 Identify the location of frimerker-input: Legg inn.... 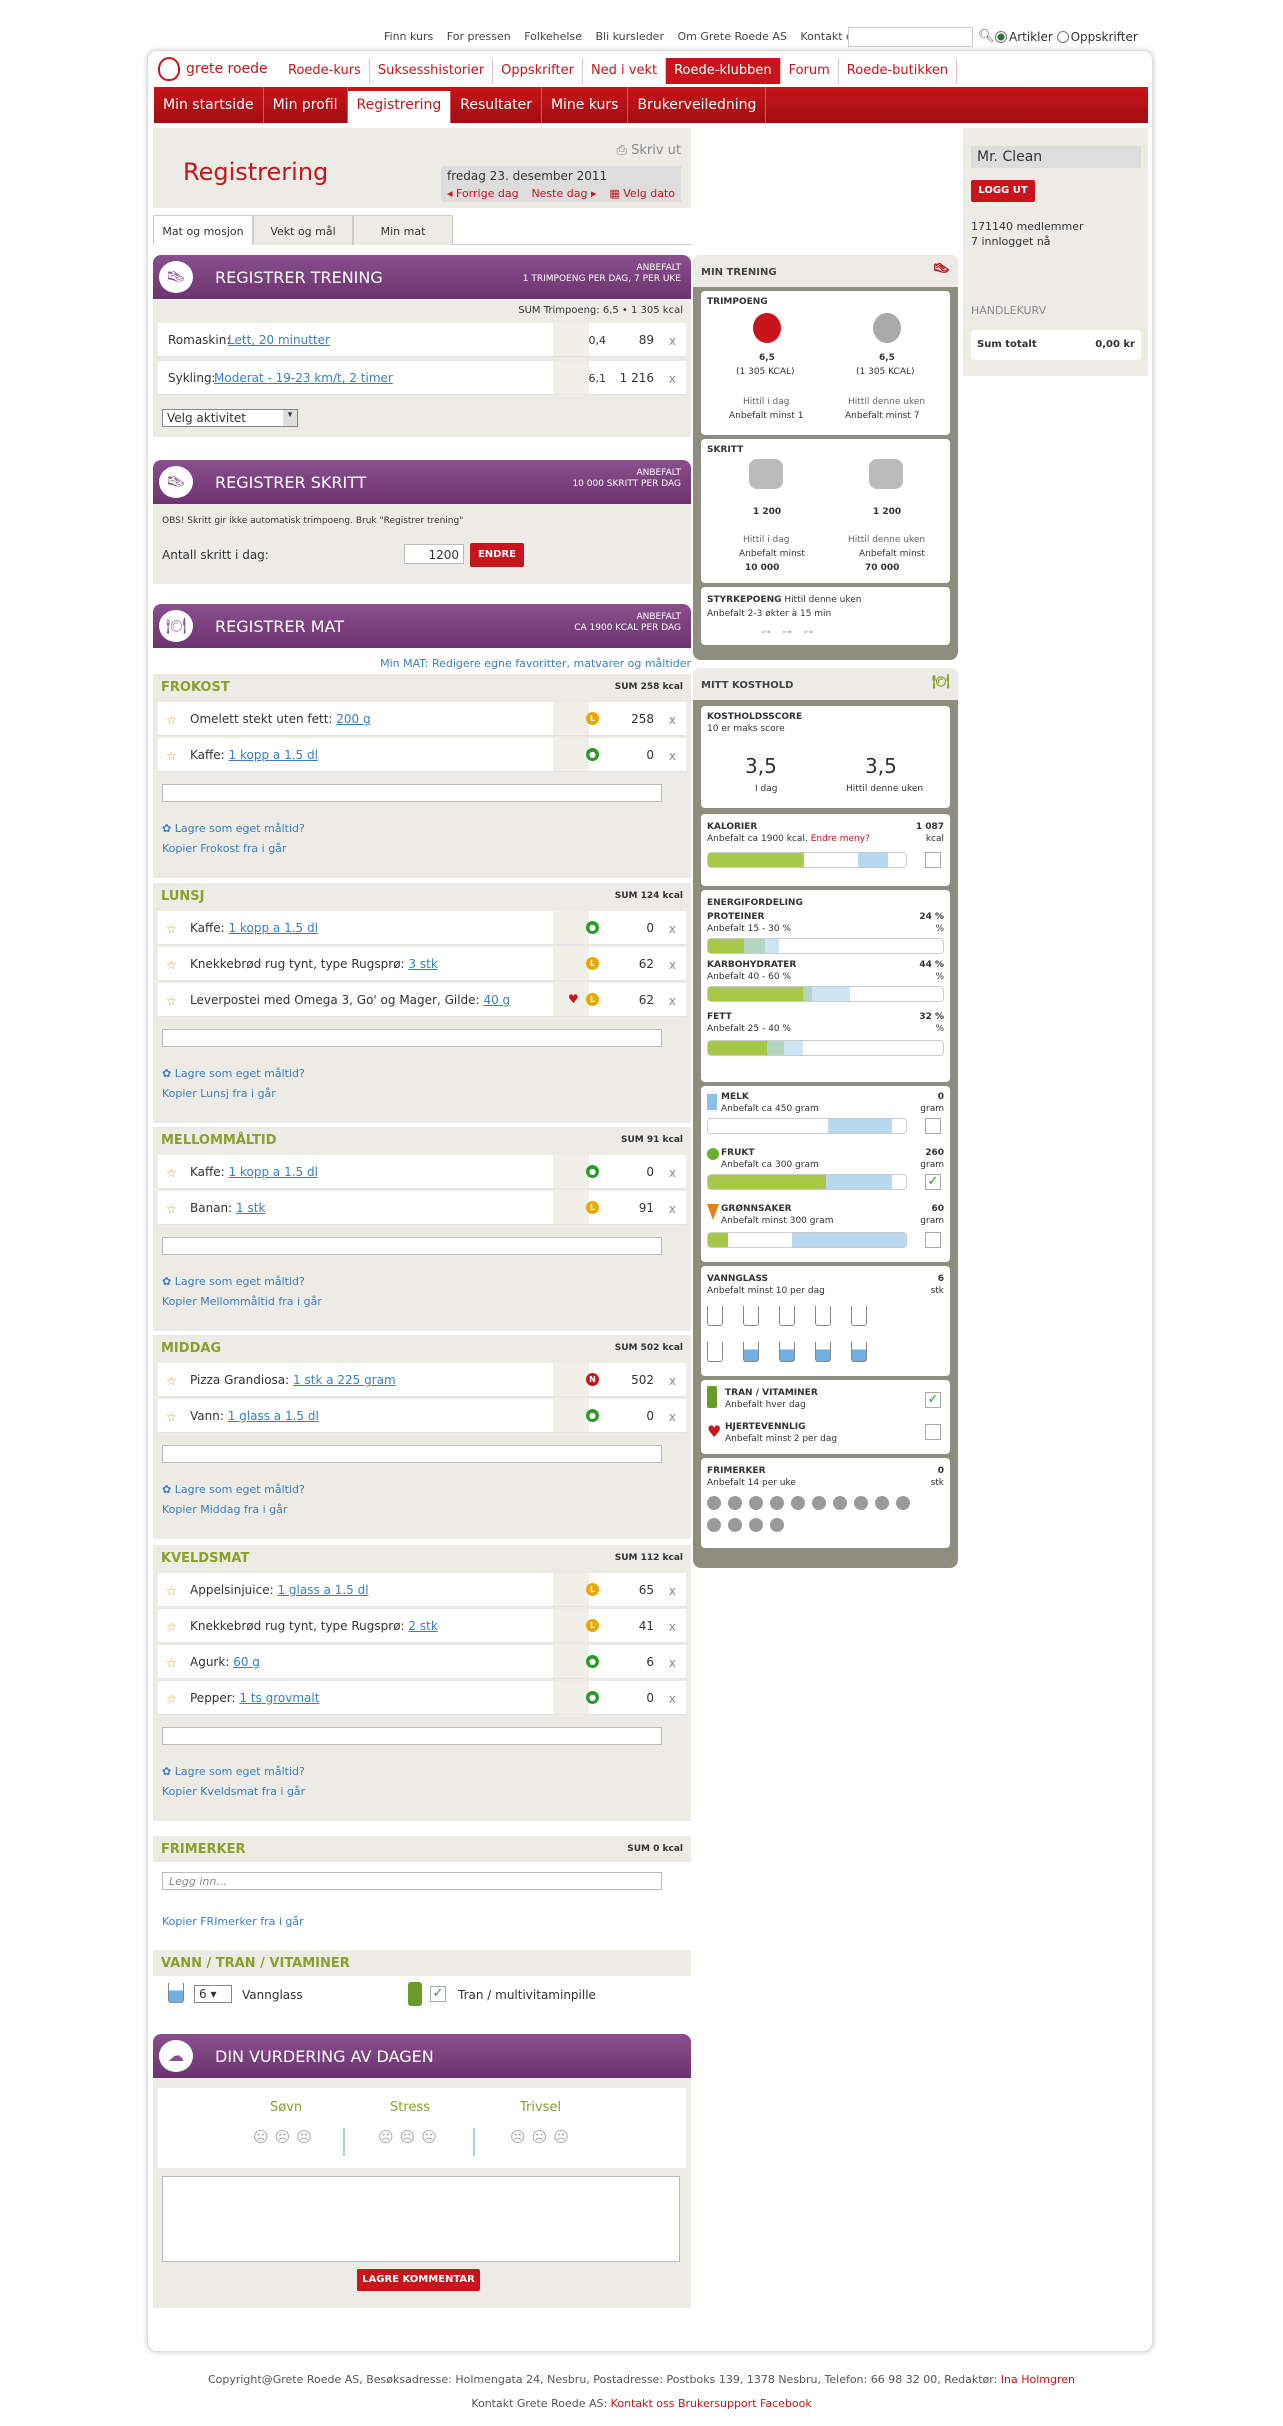
(412, 1881).